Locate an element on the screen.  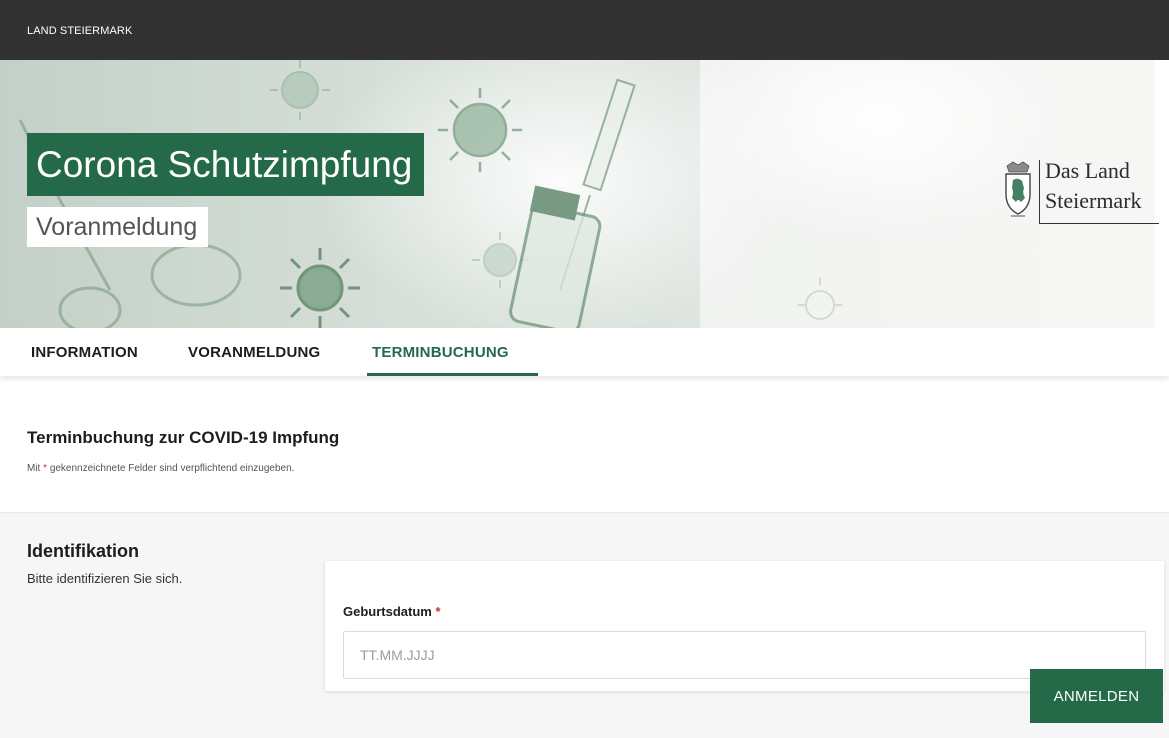
hero-title-box: Corona Schutzimpfung is located at coordinates (226, 164).